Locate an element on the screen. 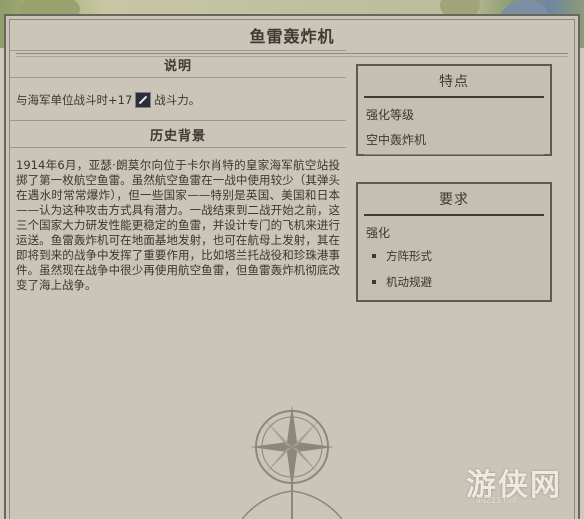  page-title: 鱼雷轰炸机 is located at coordinates (292, 36).